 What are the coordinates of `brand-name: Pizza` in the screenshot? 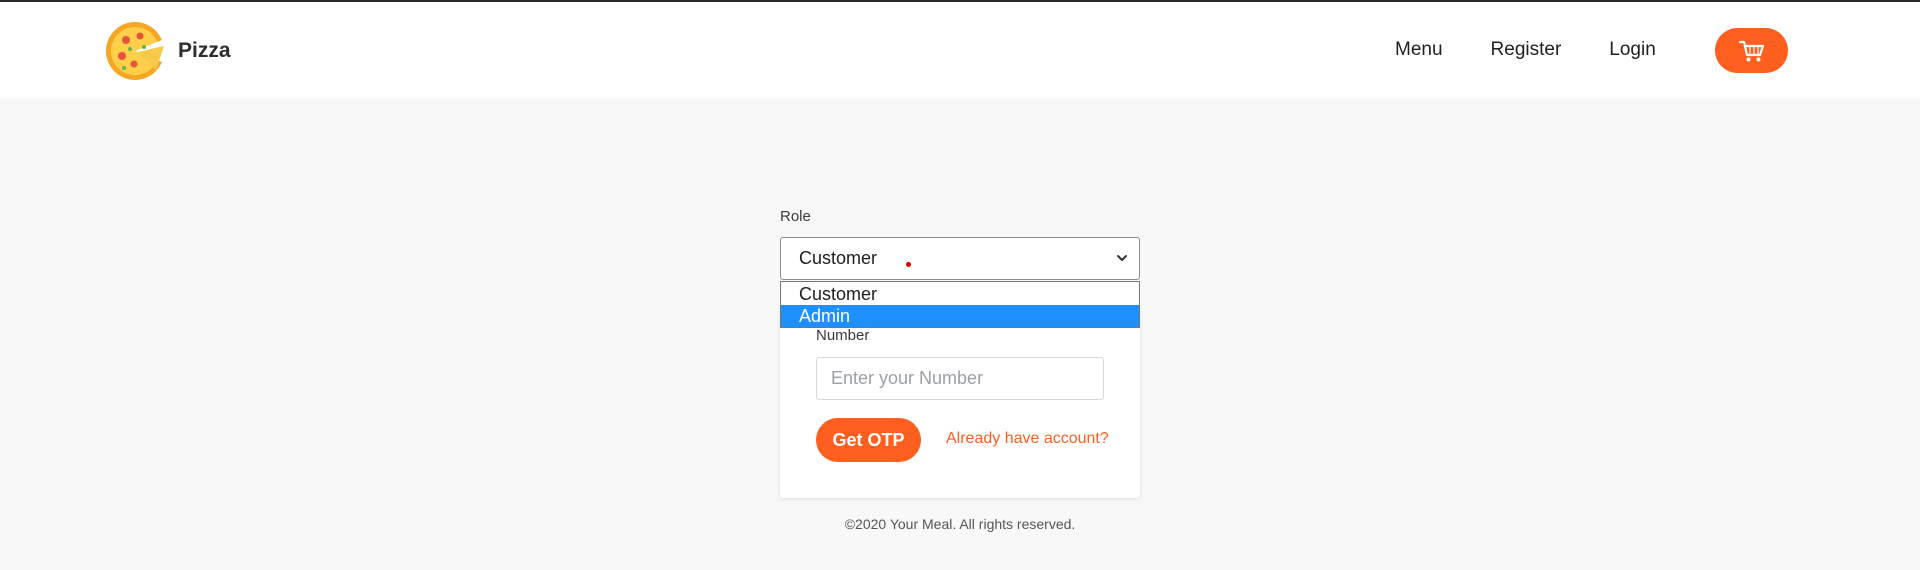 It's located at (204, 50).